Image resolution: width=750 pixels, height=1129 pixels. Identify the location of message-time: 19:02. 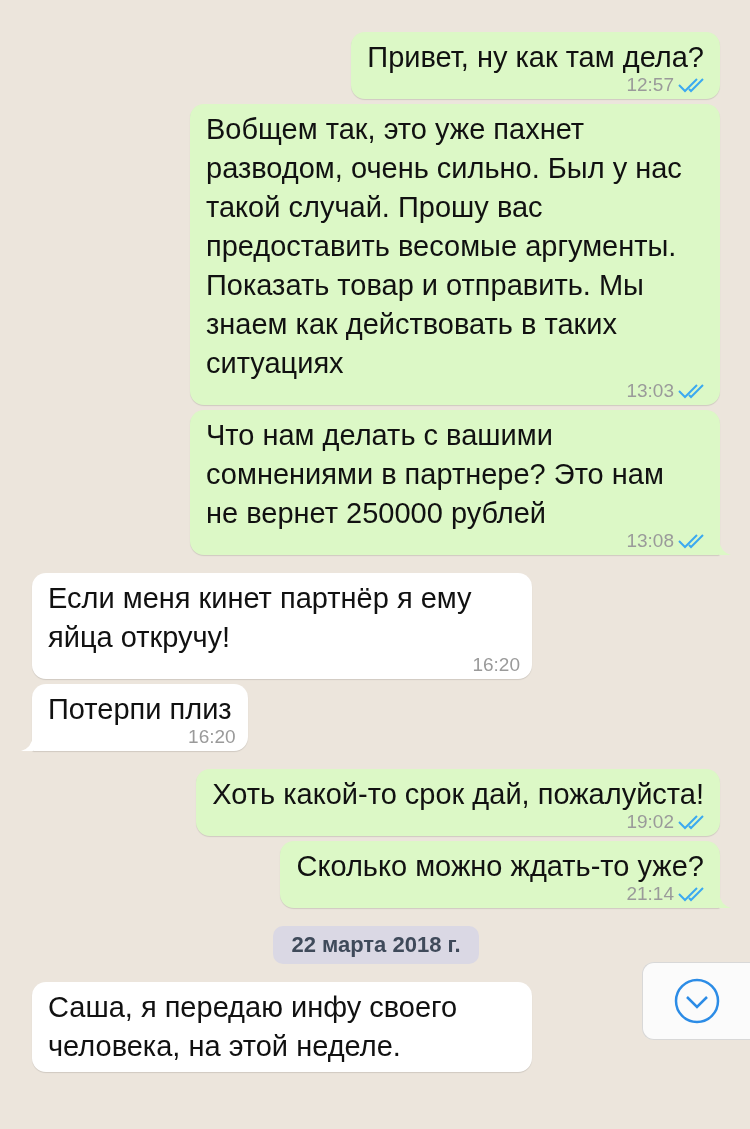
(650, 822).